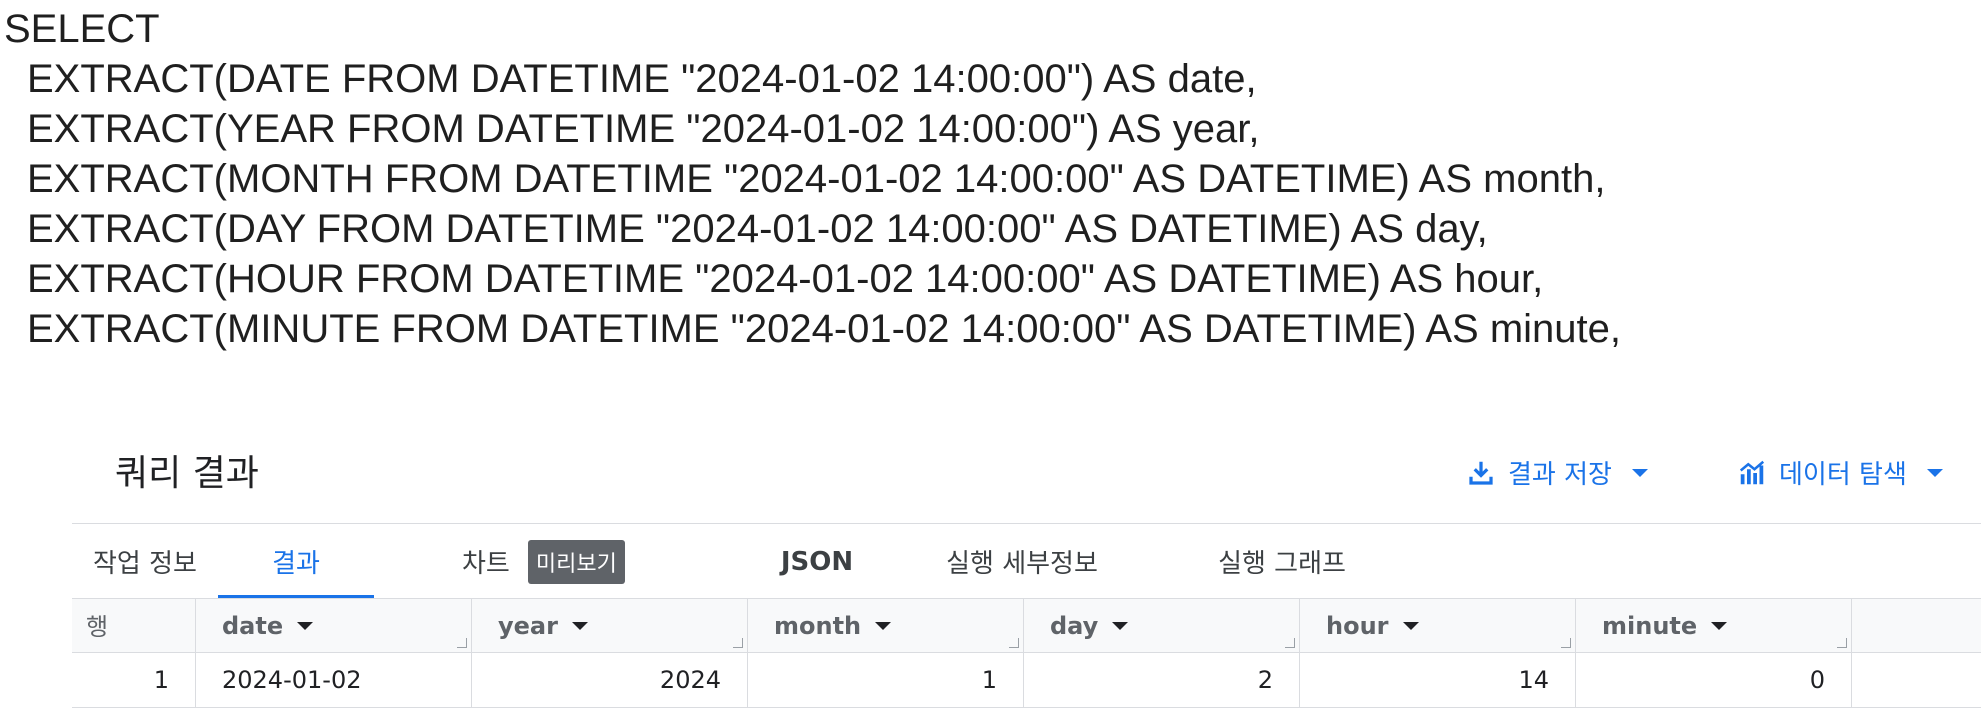  What do you see at coordinates (134, 680) in the screenshot?
I see `row-number-cell: 1` at bounding box center [134, 680].